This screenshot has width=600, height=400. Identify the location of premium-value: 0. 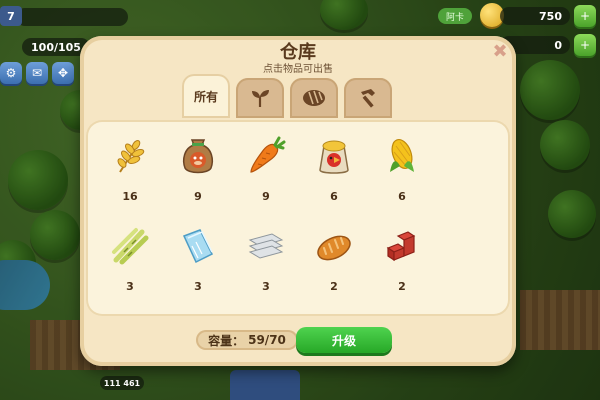
(558, 45).